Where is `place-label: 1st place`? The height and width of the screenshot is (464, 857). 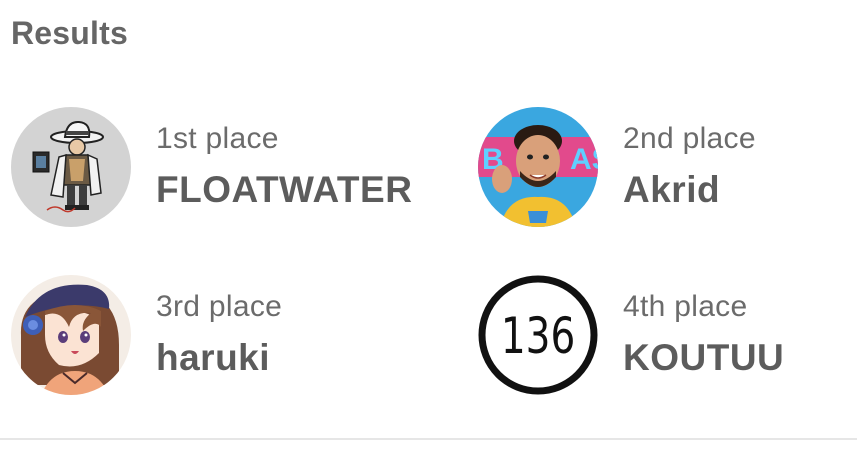
place-label: 1st place is located at coordinates (217, 138).